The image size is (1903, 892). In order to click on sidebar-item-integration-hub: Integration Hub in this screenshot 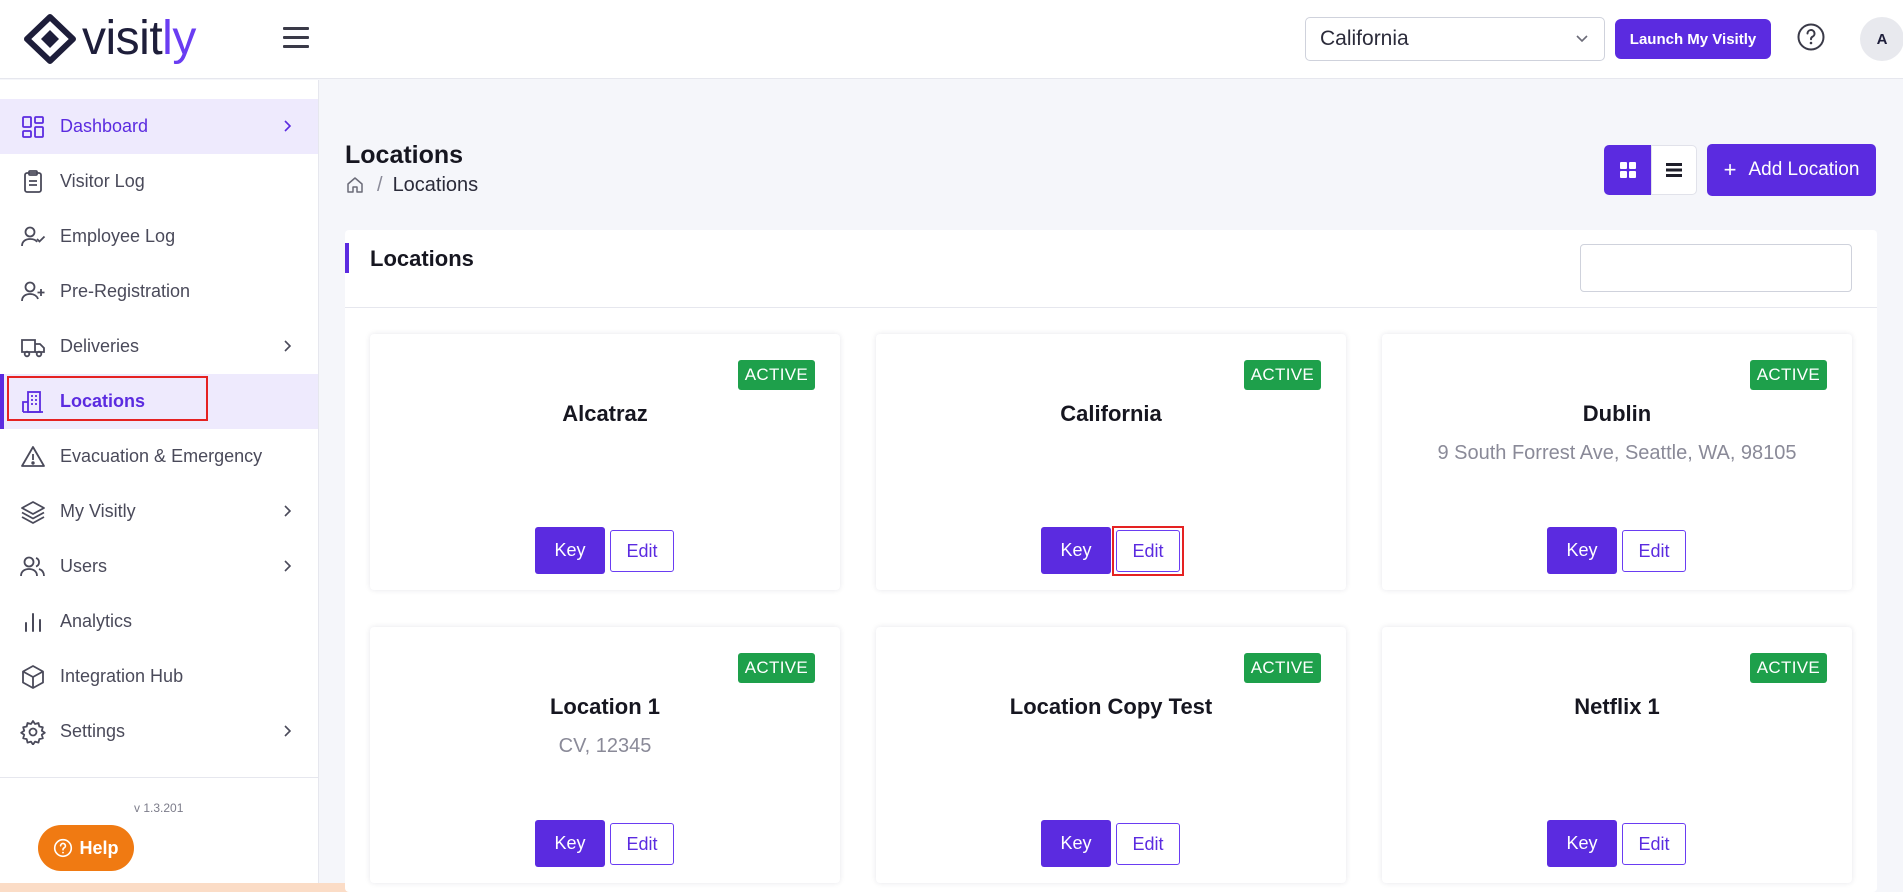, I will do `click(159, 676)`.